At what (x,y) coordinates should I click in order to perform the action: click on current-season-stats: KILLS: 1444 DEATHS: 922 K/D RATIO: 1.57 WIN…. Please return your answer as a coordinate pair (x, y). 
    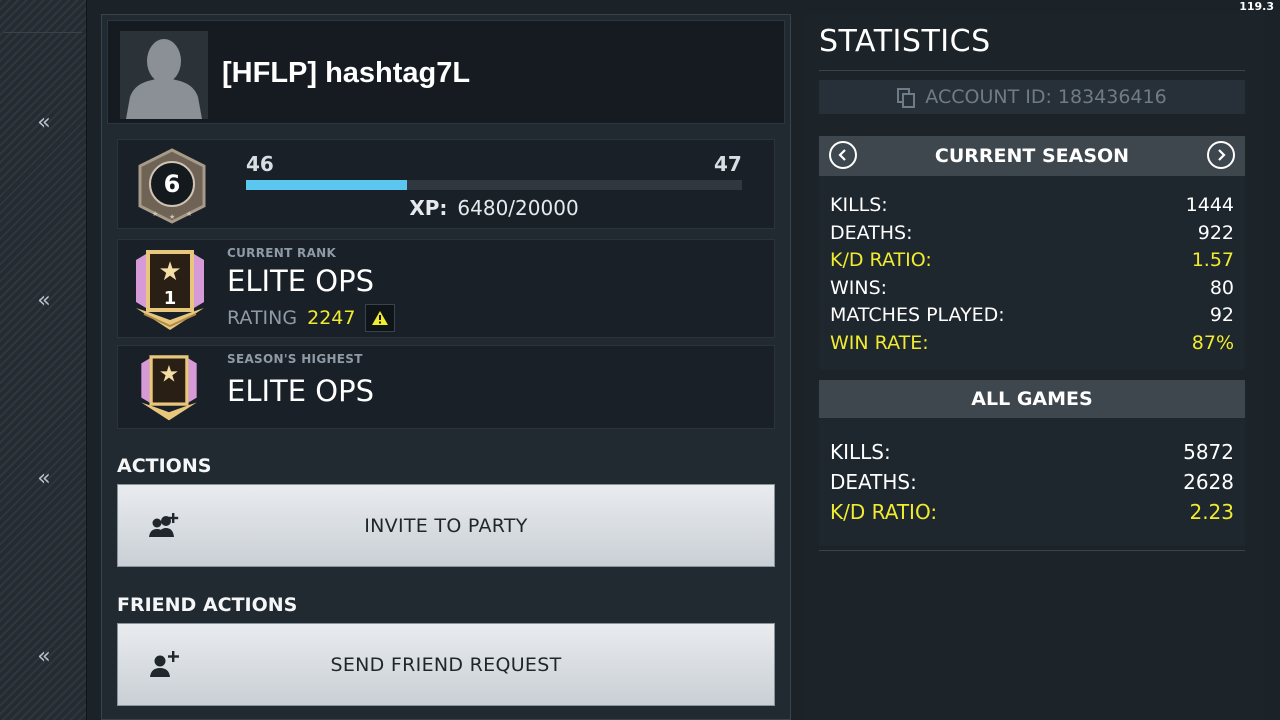
    Looking at the image, I should click on (1032, 273).